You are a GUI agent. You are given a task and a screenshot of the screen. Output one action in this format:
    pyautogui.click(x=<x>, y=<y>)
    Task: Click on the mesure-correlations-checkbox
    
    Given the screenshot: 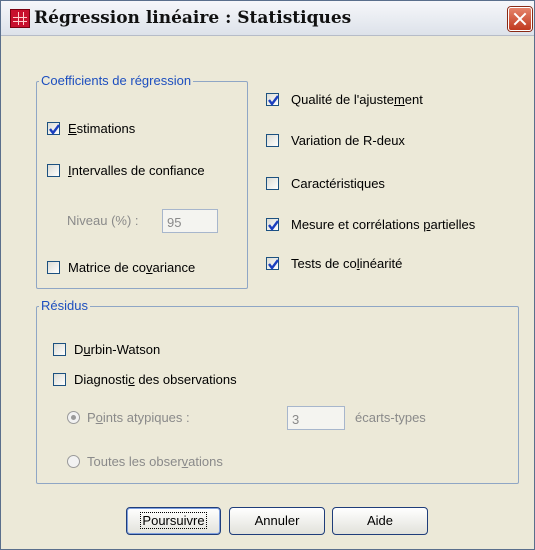 What is the action you would take?
    pyautogui.click(x=272, y=224)
    